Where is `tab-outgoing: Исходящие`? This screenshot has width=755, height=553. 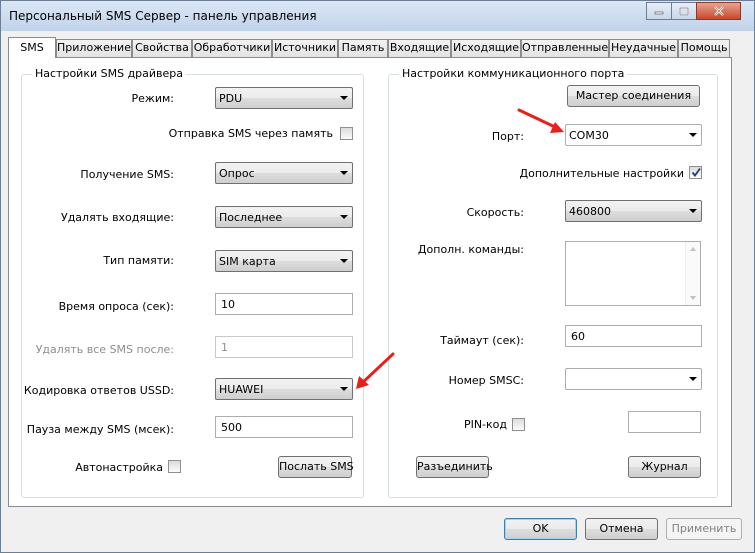 tab-outgoing: Исходящие is located at coordinates (486, 48).